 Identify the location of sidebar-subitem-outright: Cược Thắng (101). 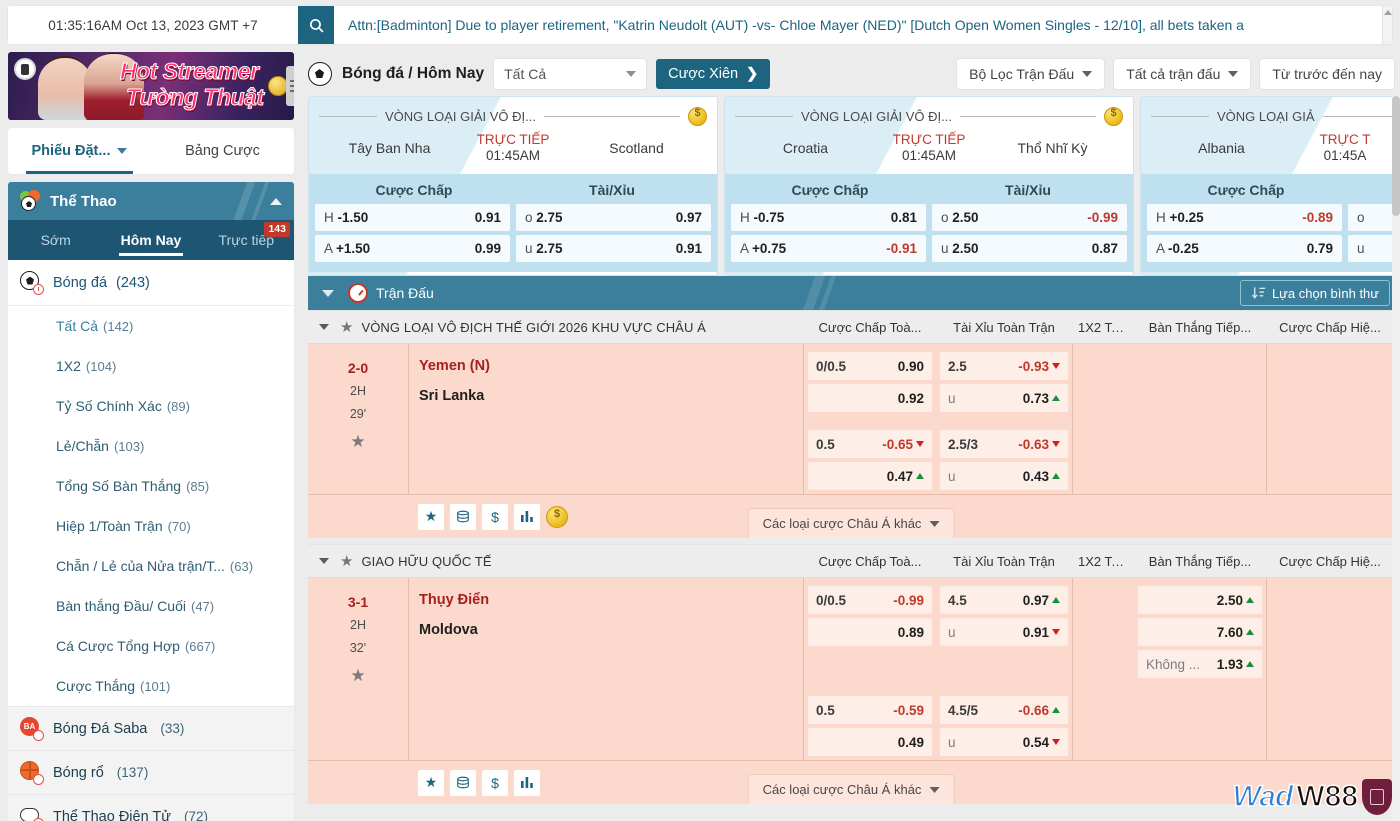
(151, 686).